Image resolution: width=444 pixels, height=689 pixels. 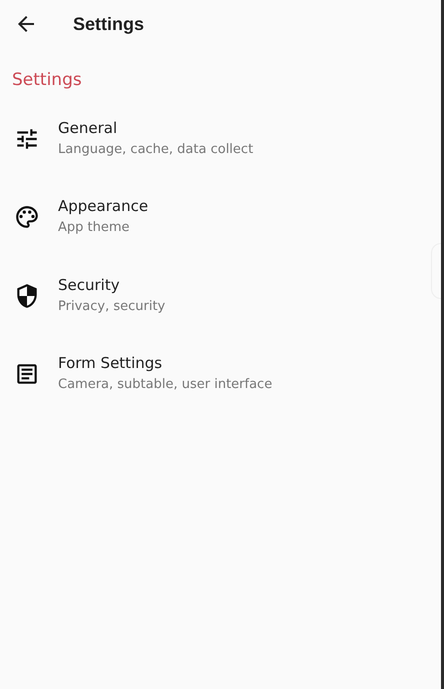 What do you see at coordinates (89, 285) in the screenshot?
I see `item-title: Security` at bounding box center [89, 285].